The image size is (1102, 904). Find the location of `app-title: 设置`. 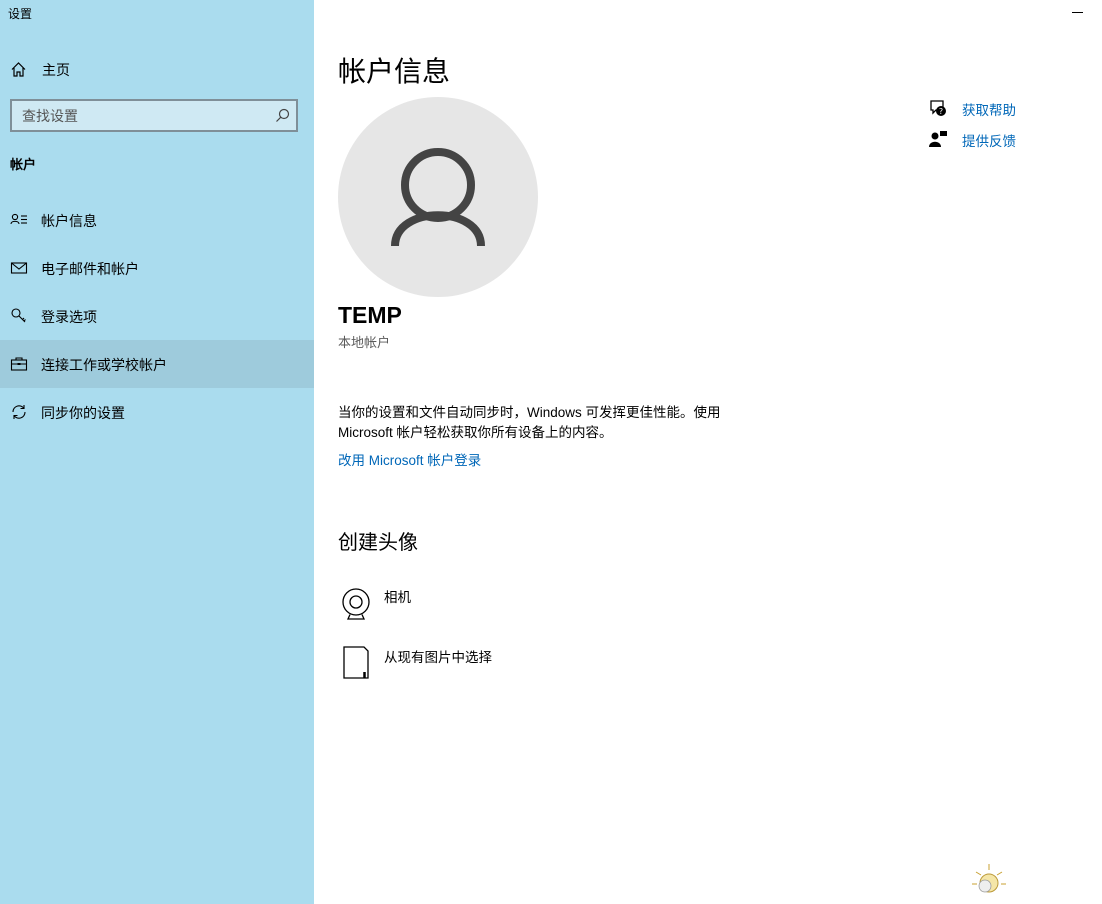

app-title: 设置 is located at coordinates (20, 14).